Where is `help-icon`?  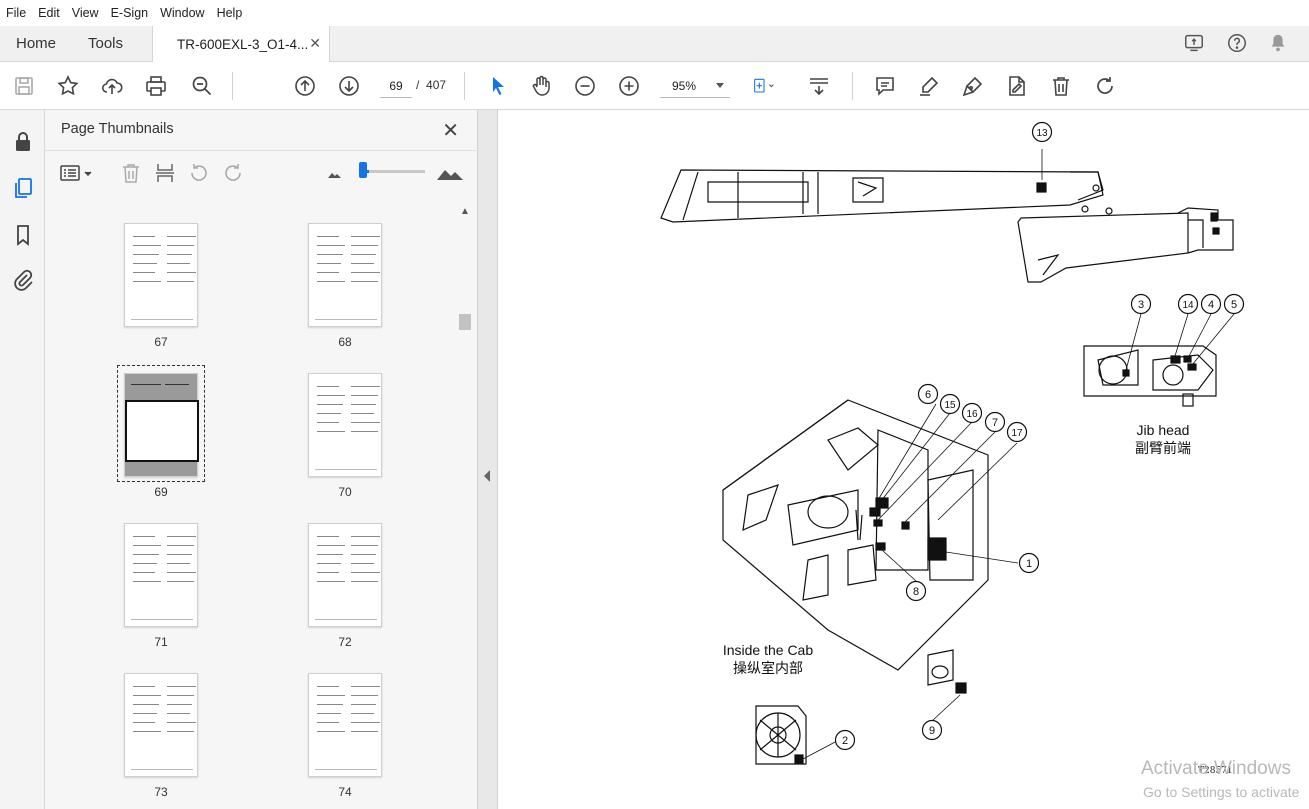 help-icon is located at coordinates (1237, 43).